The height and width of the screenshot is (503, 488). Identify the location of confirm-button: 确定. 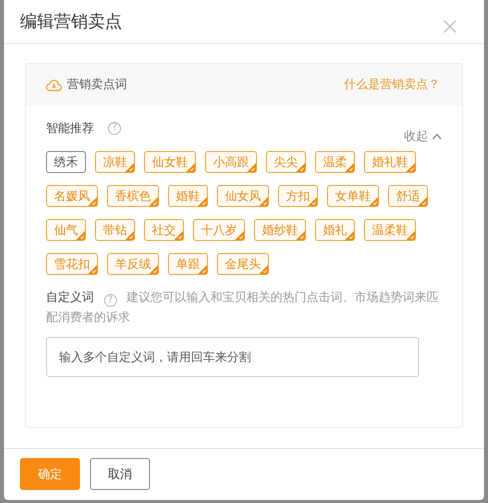
(50, 474).